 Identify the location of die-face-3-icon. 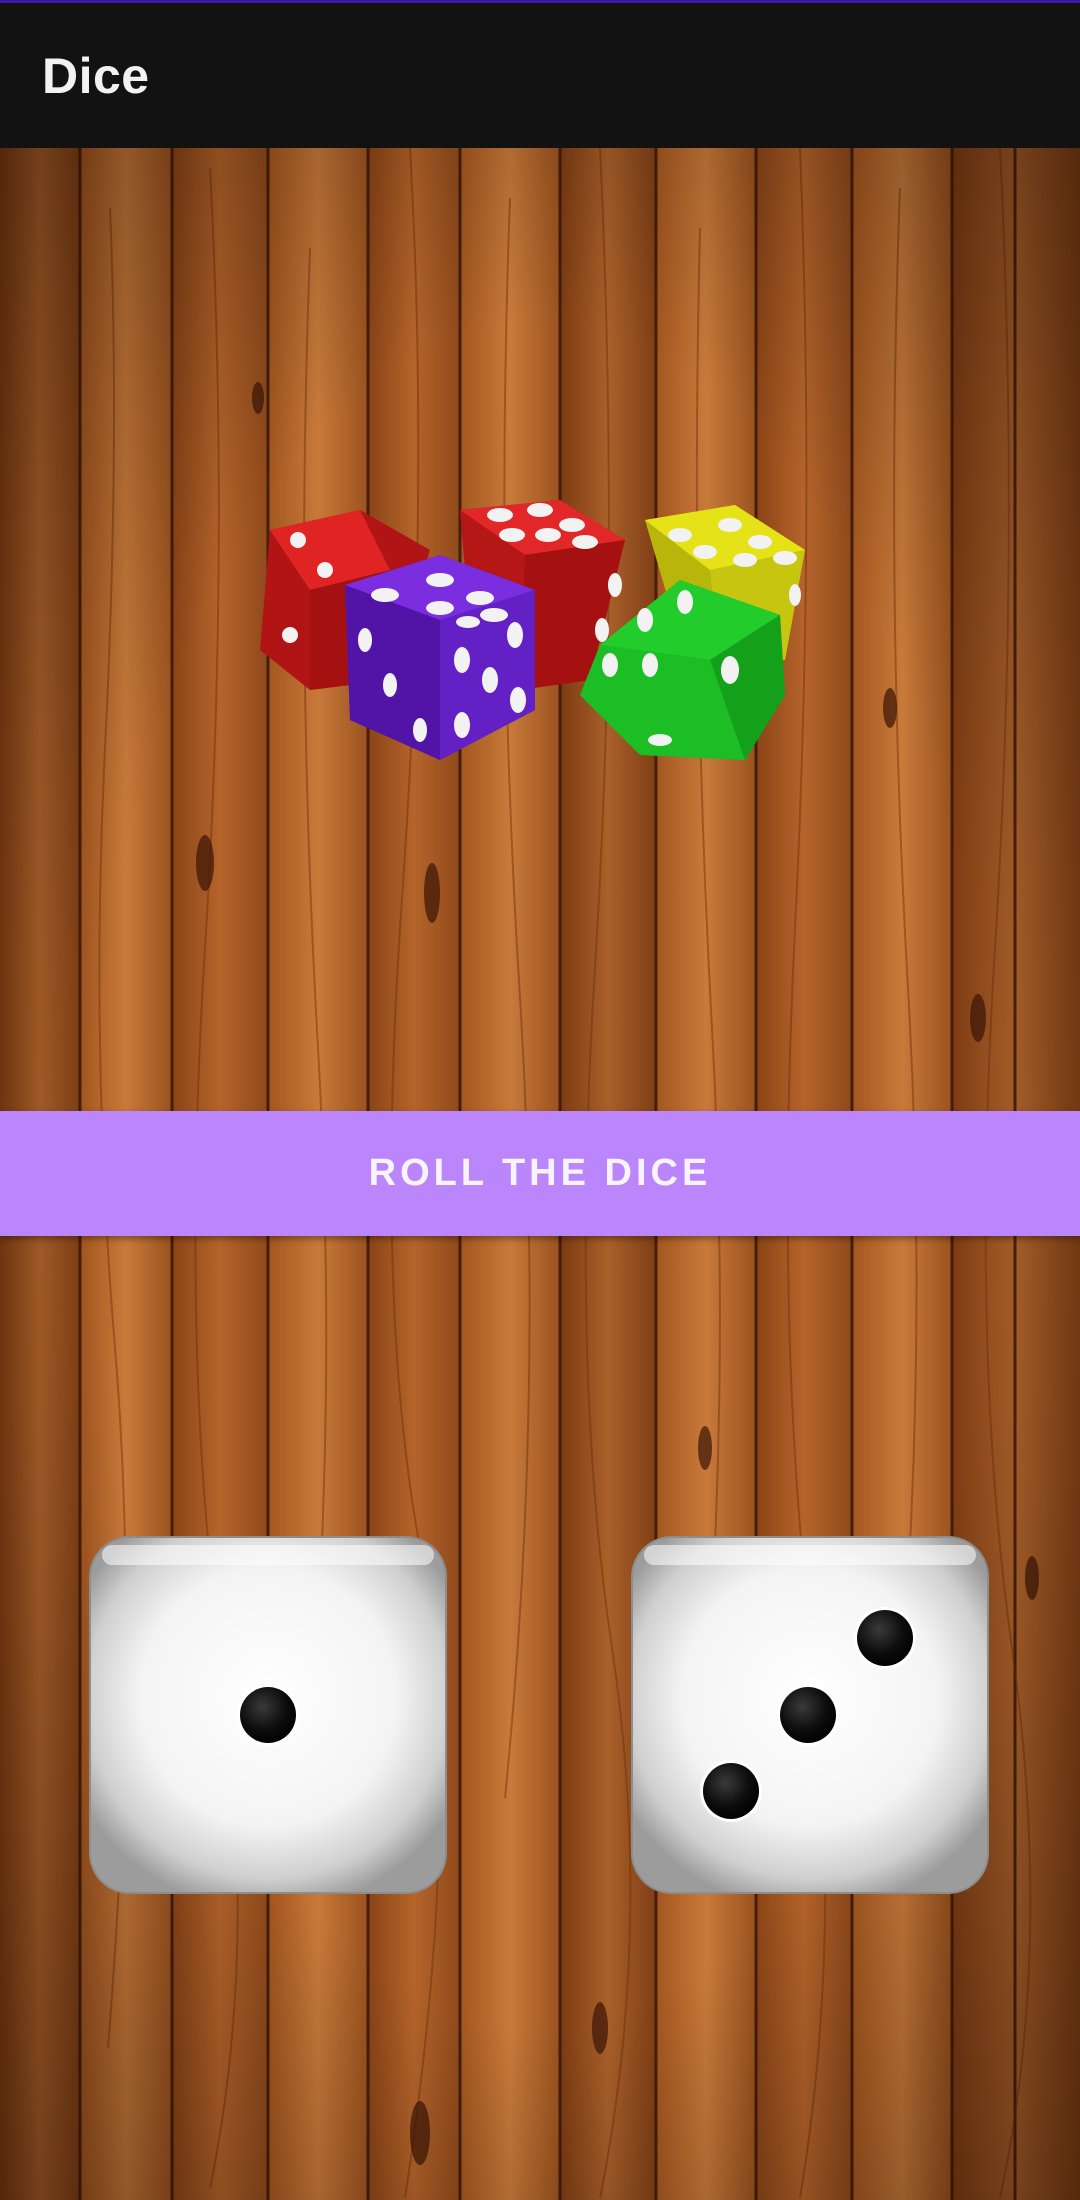
(810, 1715).